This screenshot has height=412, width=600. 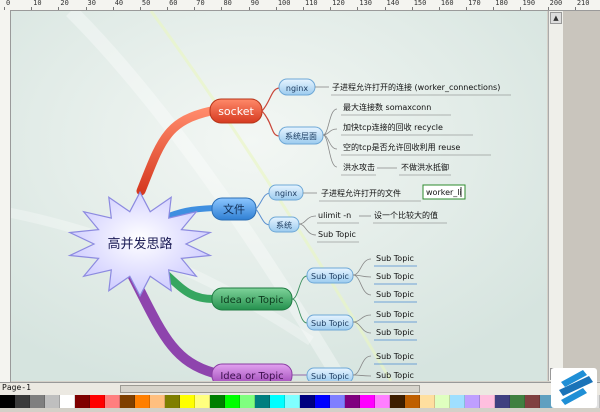 I want to click on file-sub-topic: Sub Topic, so click(x=337, y=234).